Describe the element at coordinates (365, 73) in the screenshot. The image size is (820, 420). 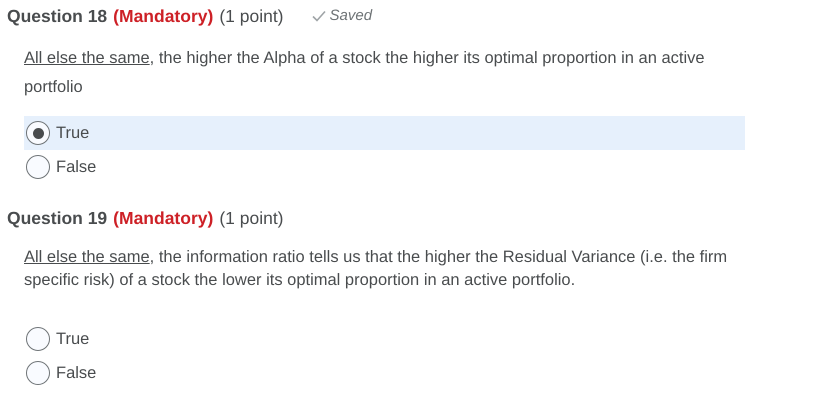
I see `question-text: All else the same, the higher the Alpha of a stock the higher its optimal proportion in an active portfolio` at that location.